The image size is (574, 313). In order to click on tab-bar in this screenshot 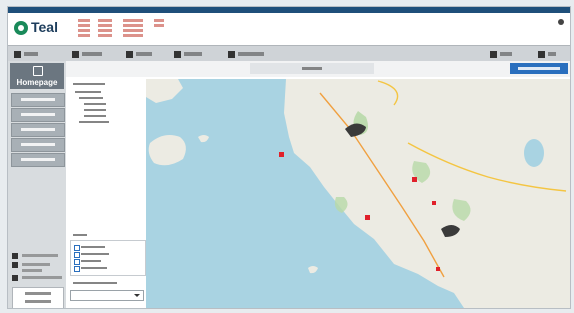, I will do `click(318, 69)`.